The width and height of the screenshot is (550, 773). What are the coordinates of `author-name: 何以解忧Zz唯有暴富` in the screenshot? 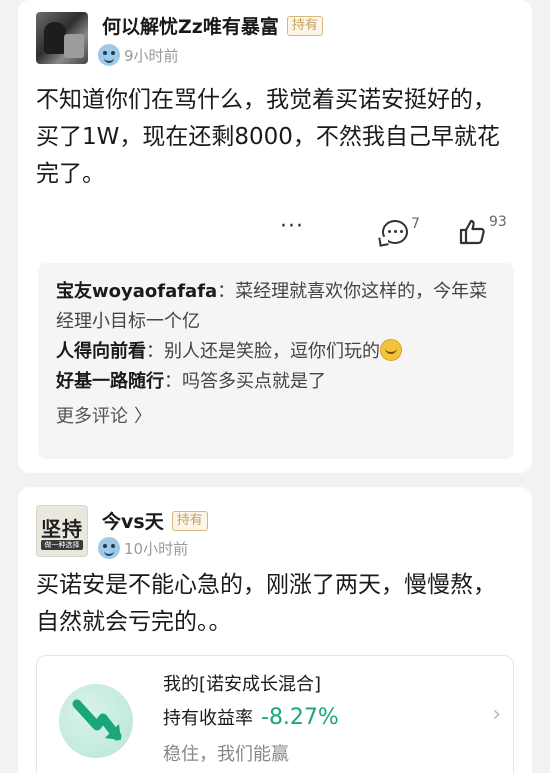 It's located at (190, 25).